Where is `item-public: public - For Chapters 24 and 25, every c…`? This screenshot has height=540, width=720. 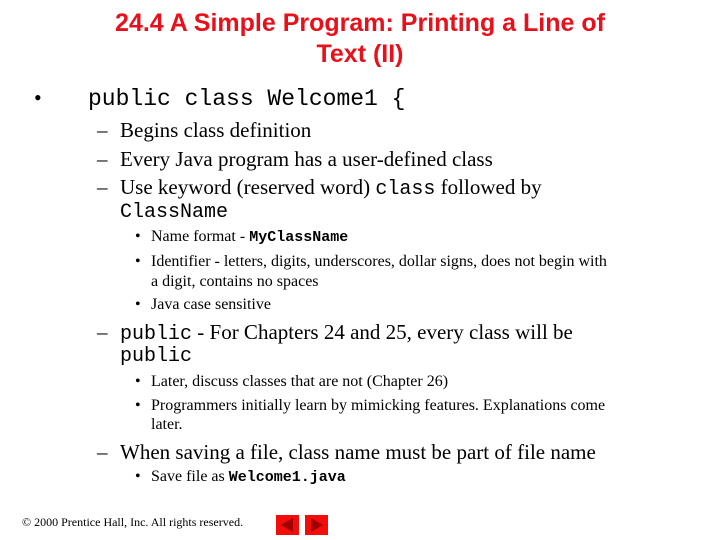 item-public: public - For Chapters 24 and 25, every c… is located at coordinates (346, 333).